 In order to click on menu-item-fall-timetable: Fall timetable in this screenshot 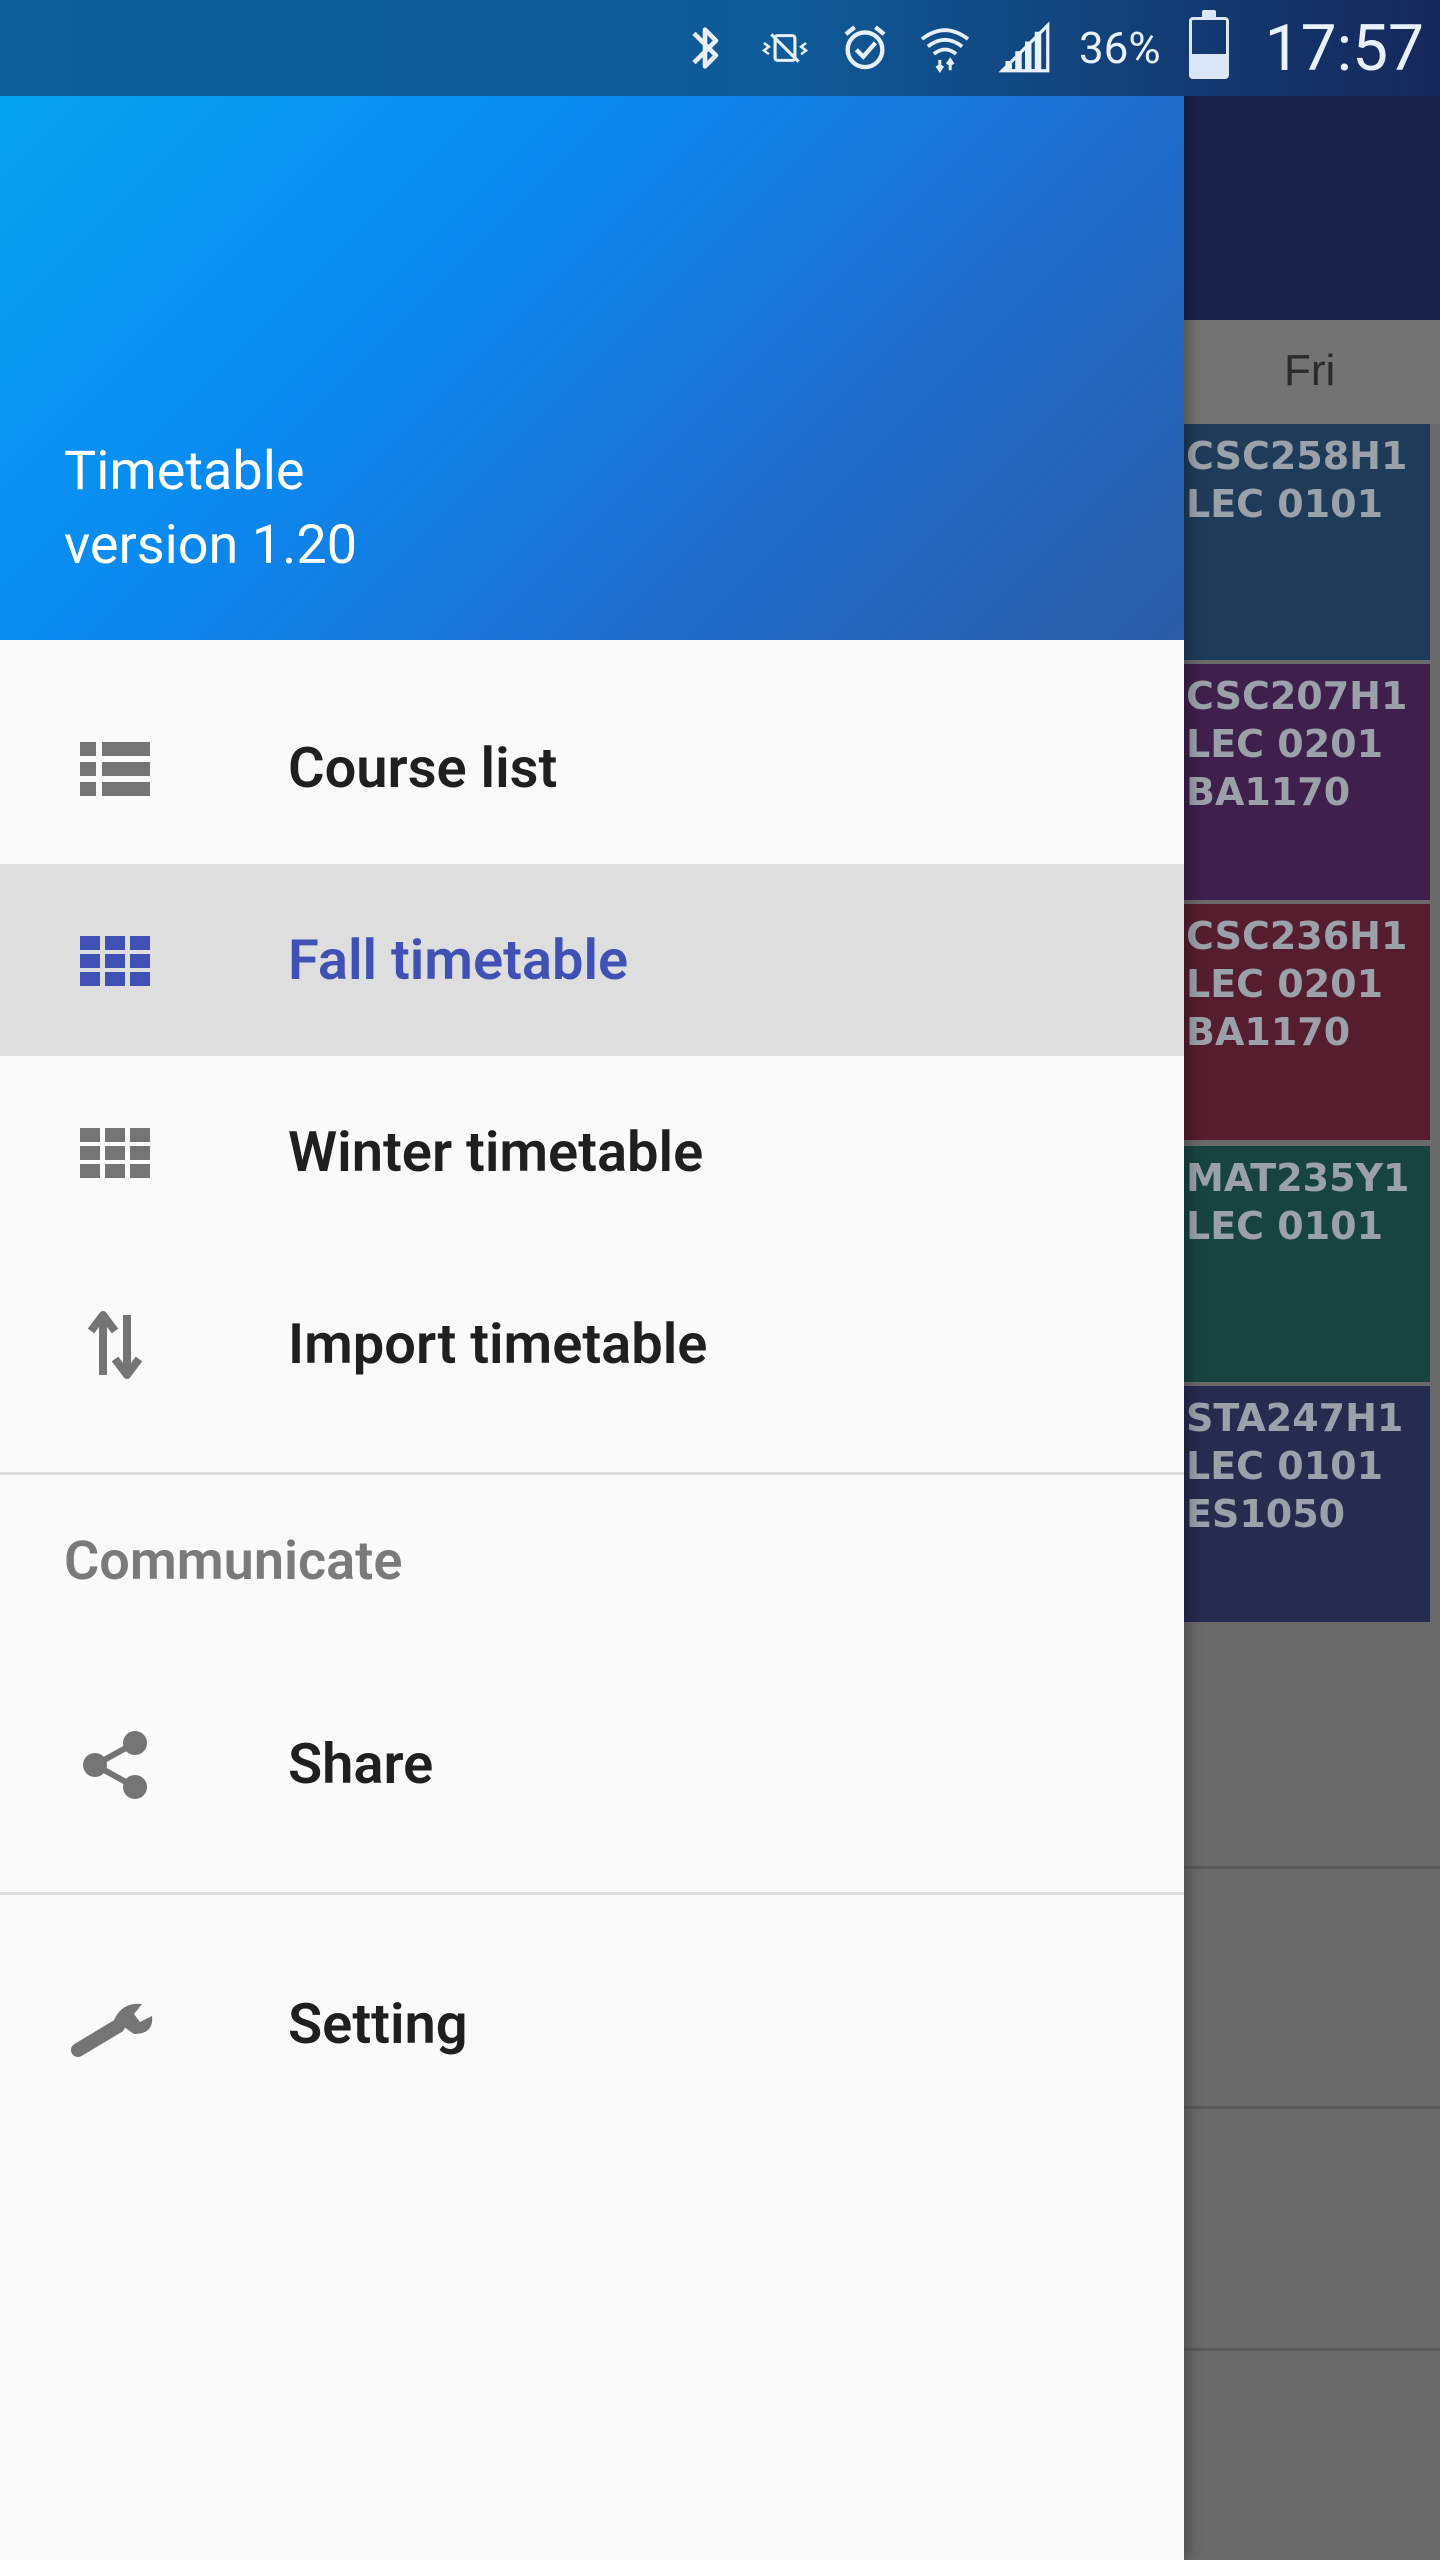, I will do `click(592, 960)`.